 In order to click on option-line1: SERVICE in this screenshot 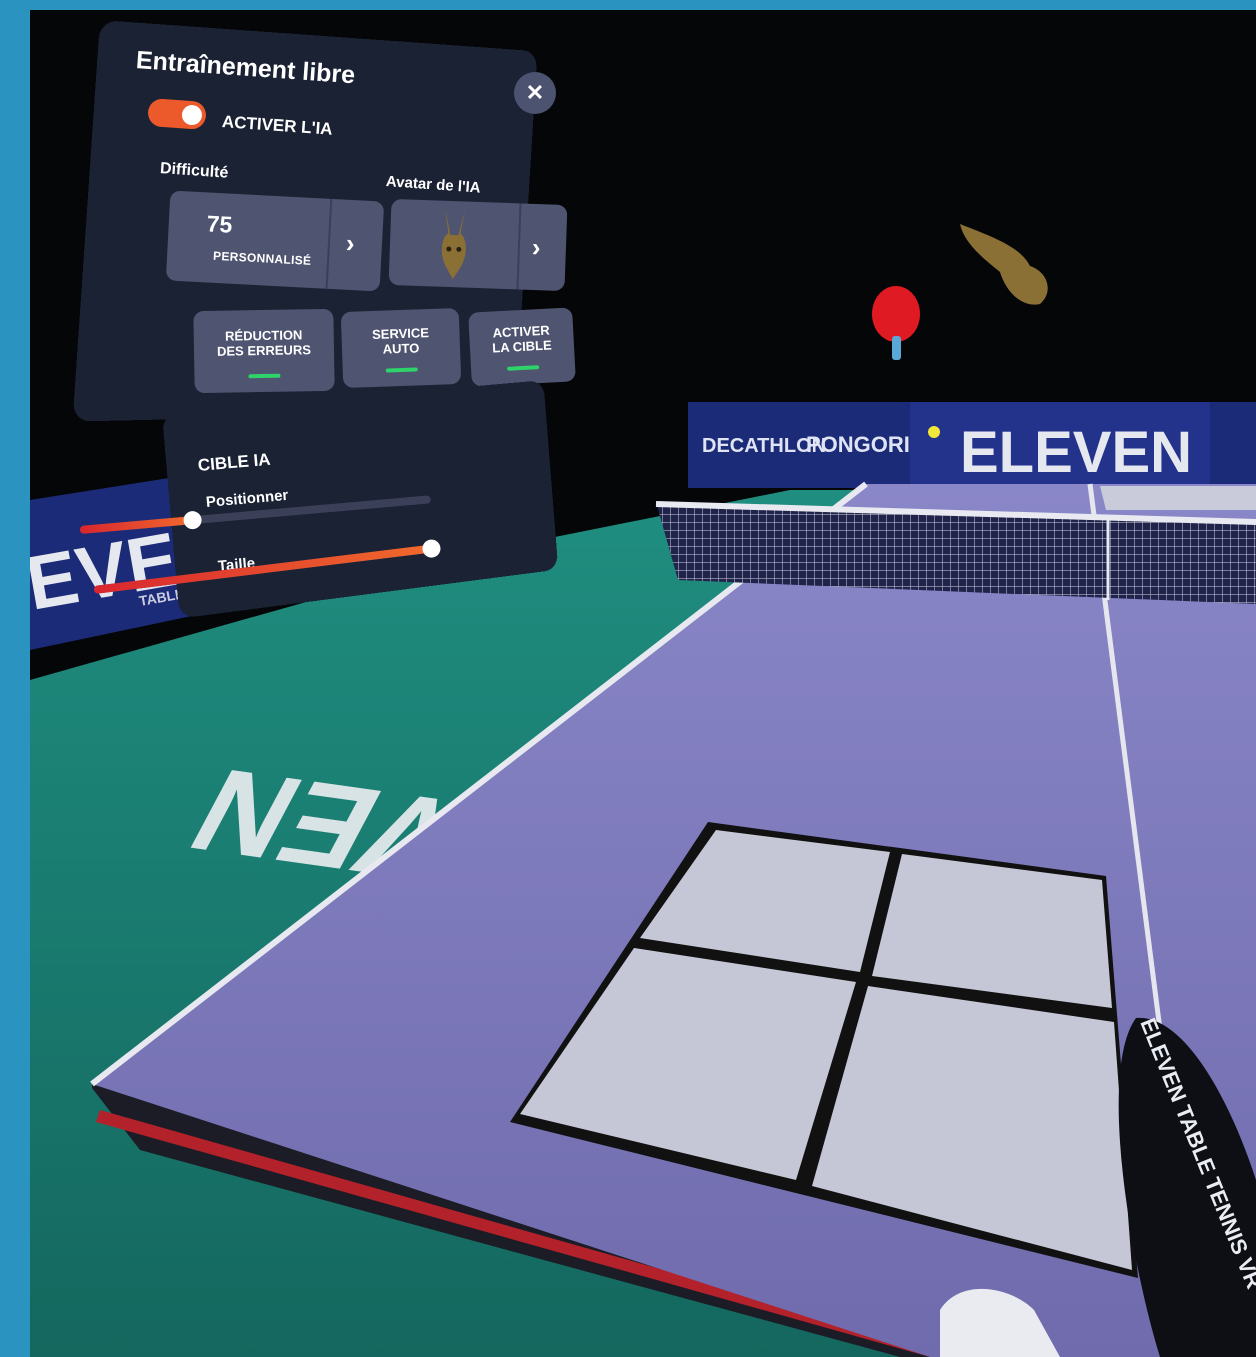, I will do `click(400, 333)`.